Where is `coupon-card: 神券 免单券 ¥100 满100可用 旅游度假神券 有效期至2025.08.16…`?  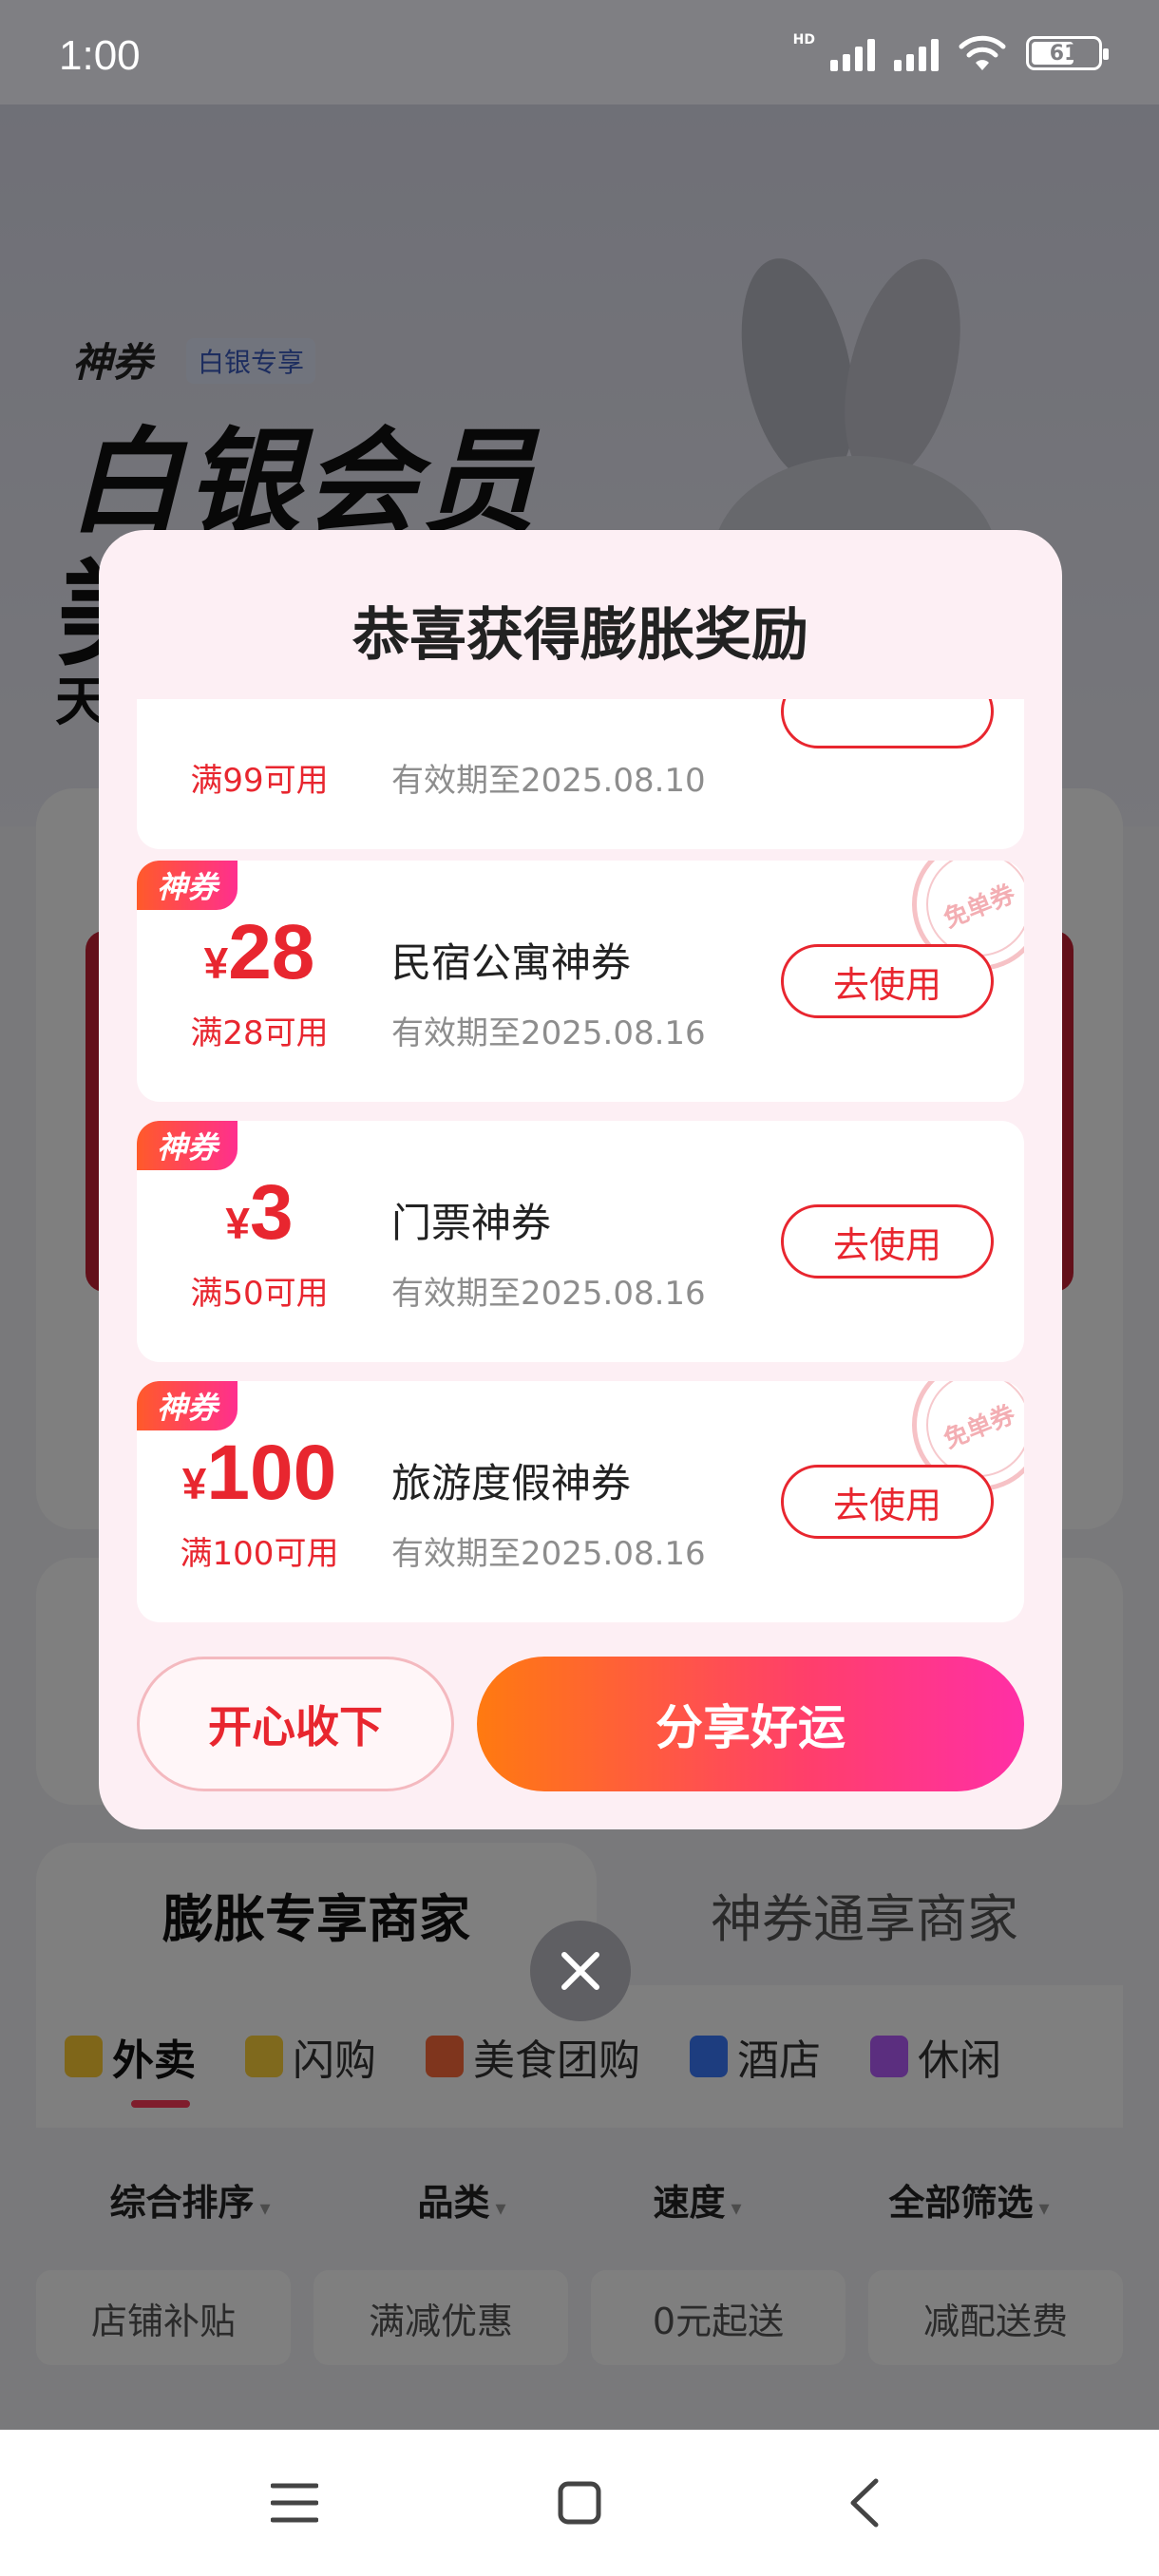
coupon-card: 神券 免单券 ¥100 满100可用 旅游度假神券 有效期至2025.08.16… is located at coordinates (580, 1501).